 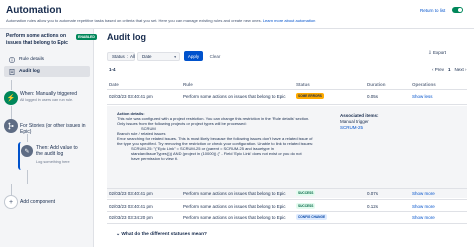 I want to click on flow-action-sub: Log something here, so click(x=53, y=162).